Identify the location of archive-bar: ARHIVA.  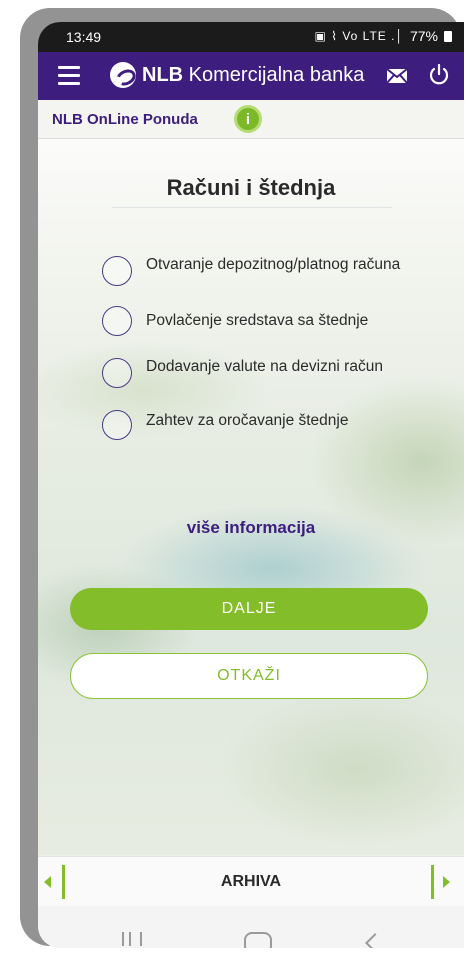
(251, 881).